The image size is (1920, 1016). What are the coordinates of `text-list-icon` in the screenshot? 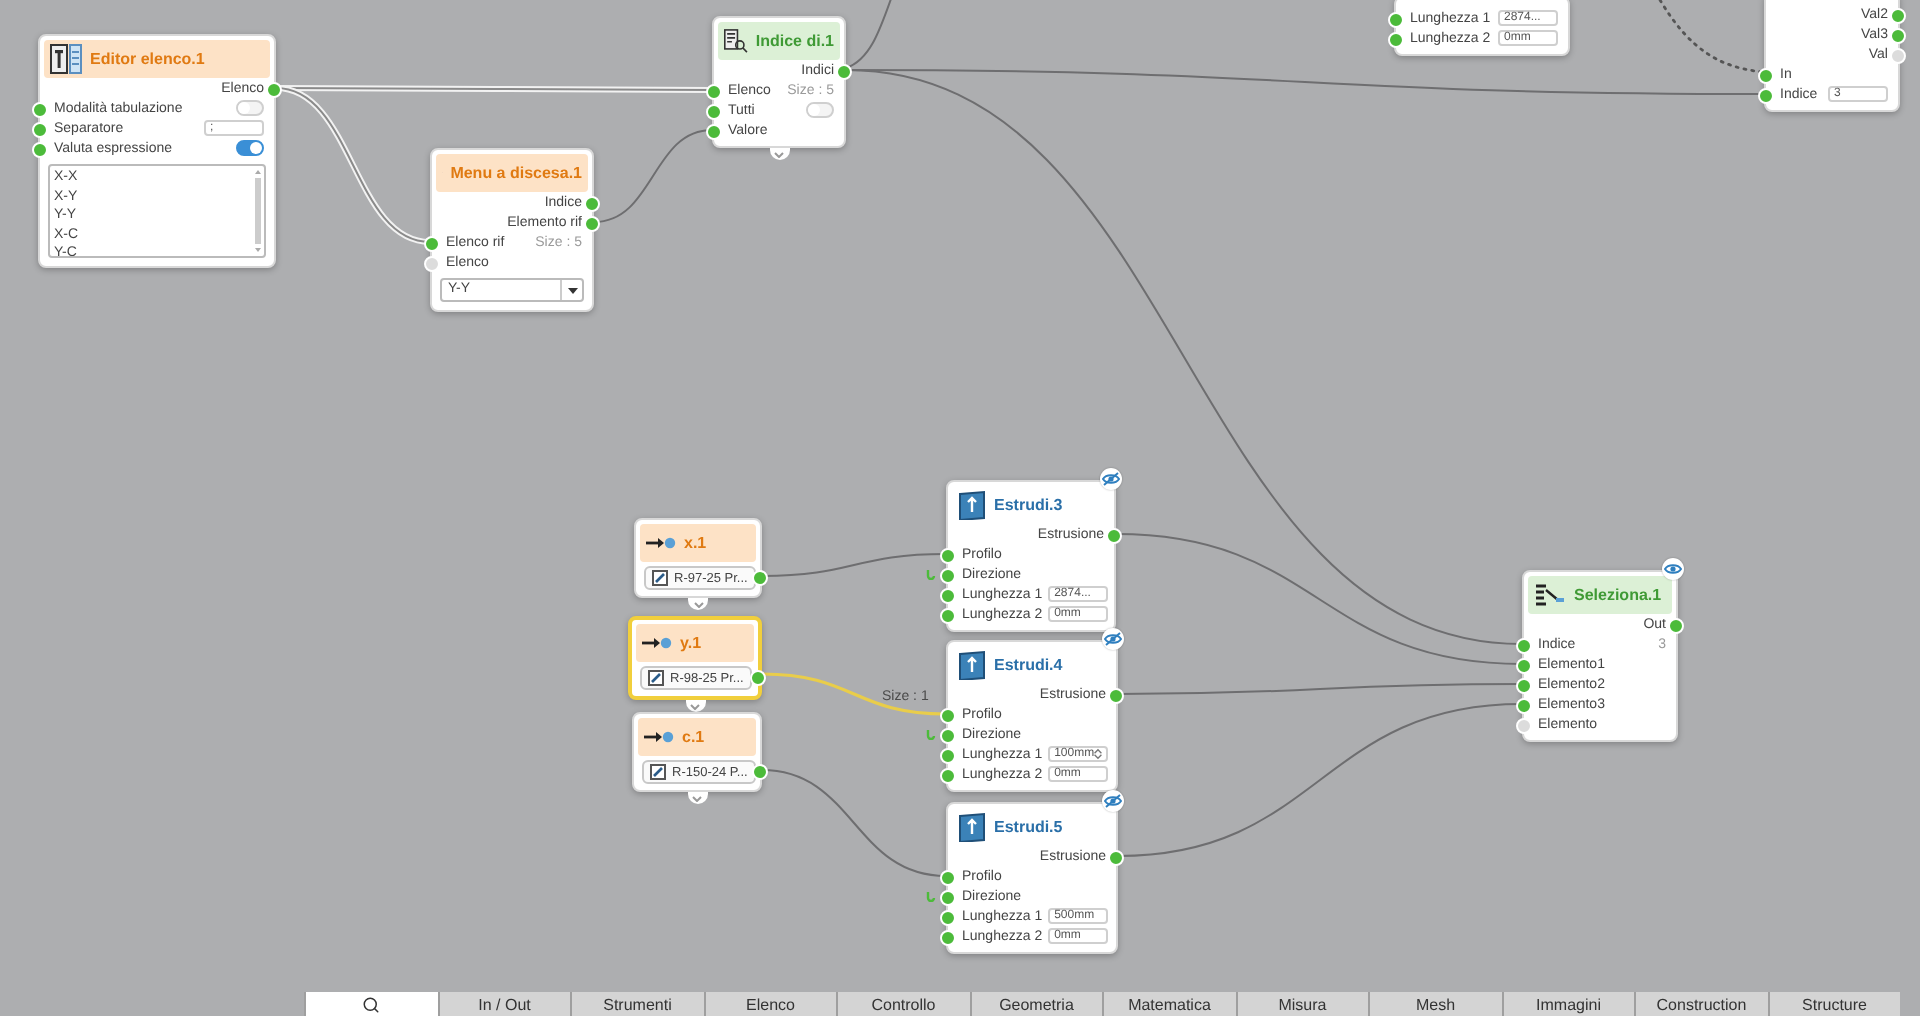 It's located at (66, 59).